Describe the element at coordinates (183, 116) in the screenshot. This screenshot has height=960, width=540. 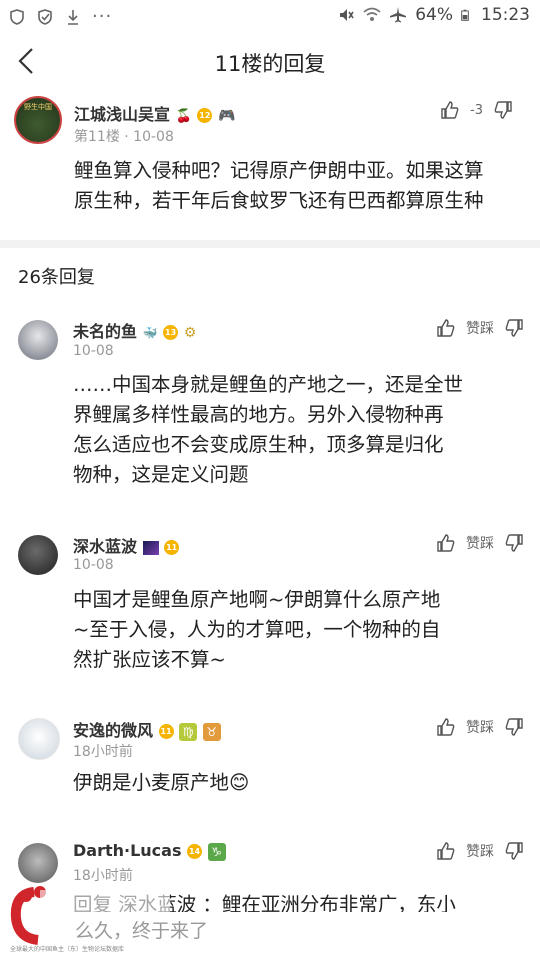
I see `cherry-icon: 🍒` at that location.